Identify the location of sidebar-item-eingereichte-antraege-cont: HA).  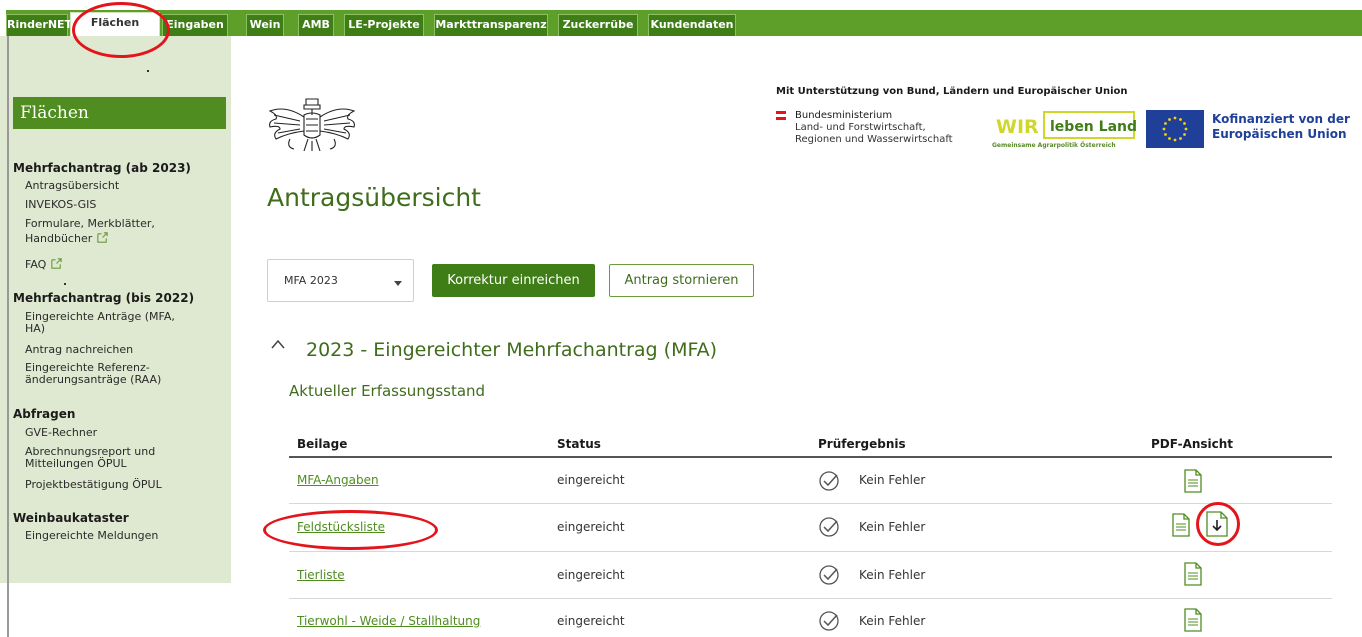
(35, 329).